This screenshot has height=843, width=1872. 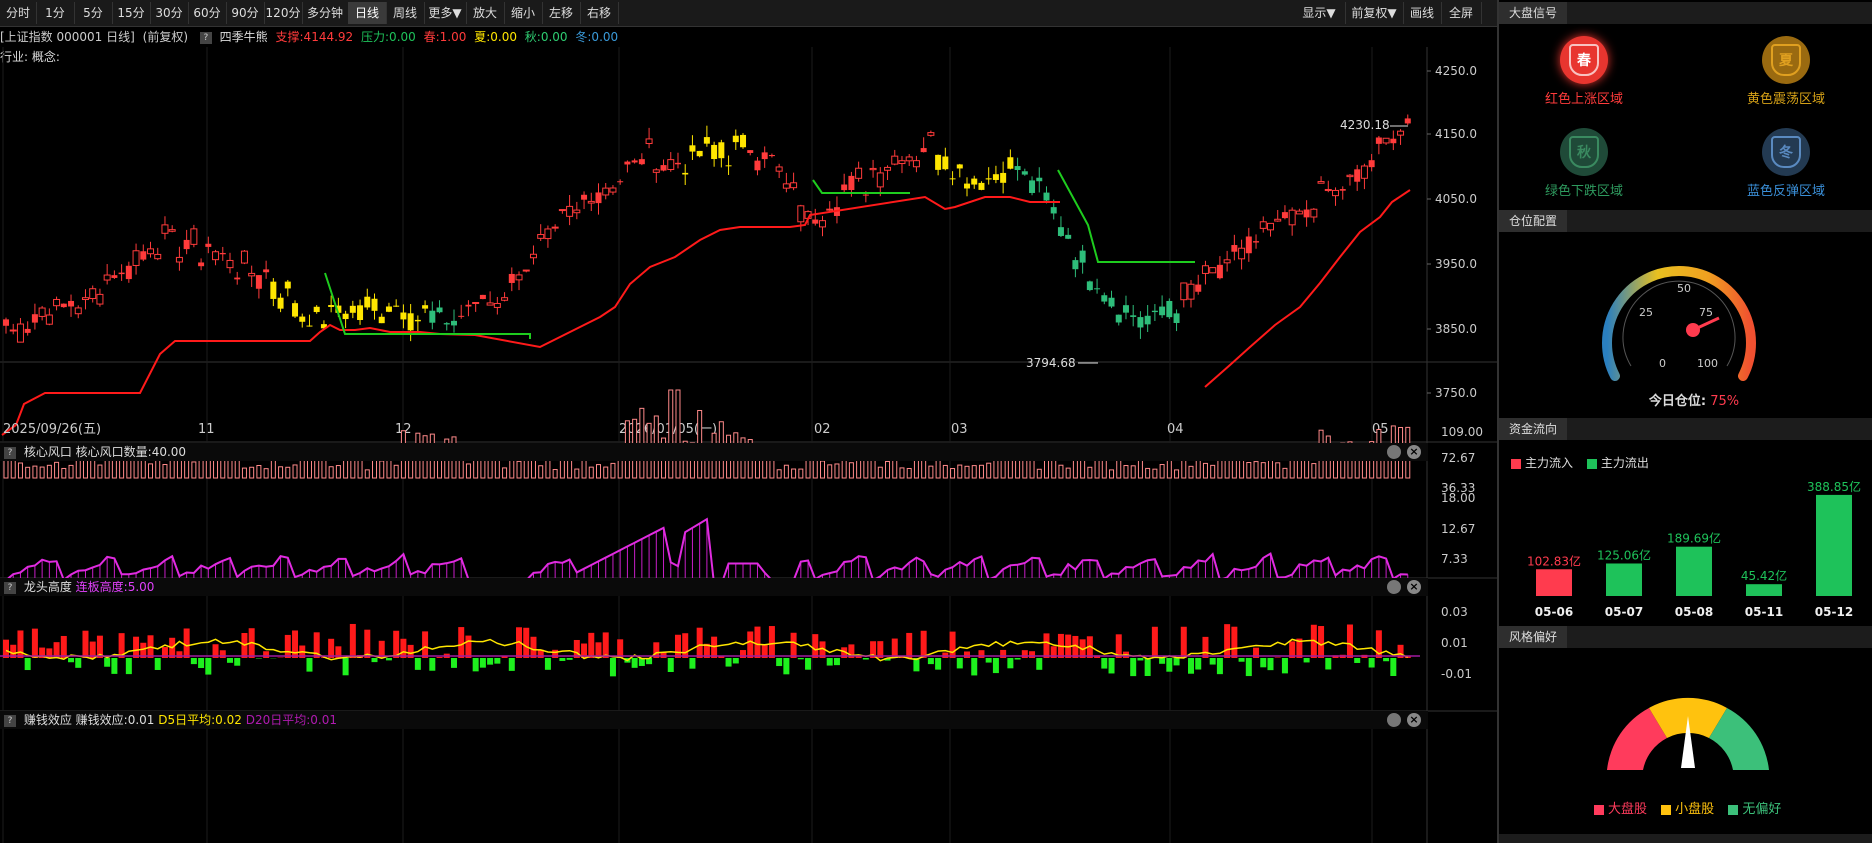 I want to click on flow-value-label: 45.42亿, so click(x=1764, y=575).